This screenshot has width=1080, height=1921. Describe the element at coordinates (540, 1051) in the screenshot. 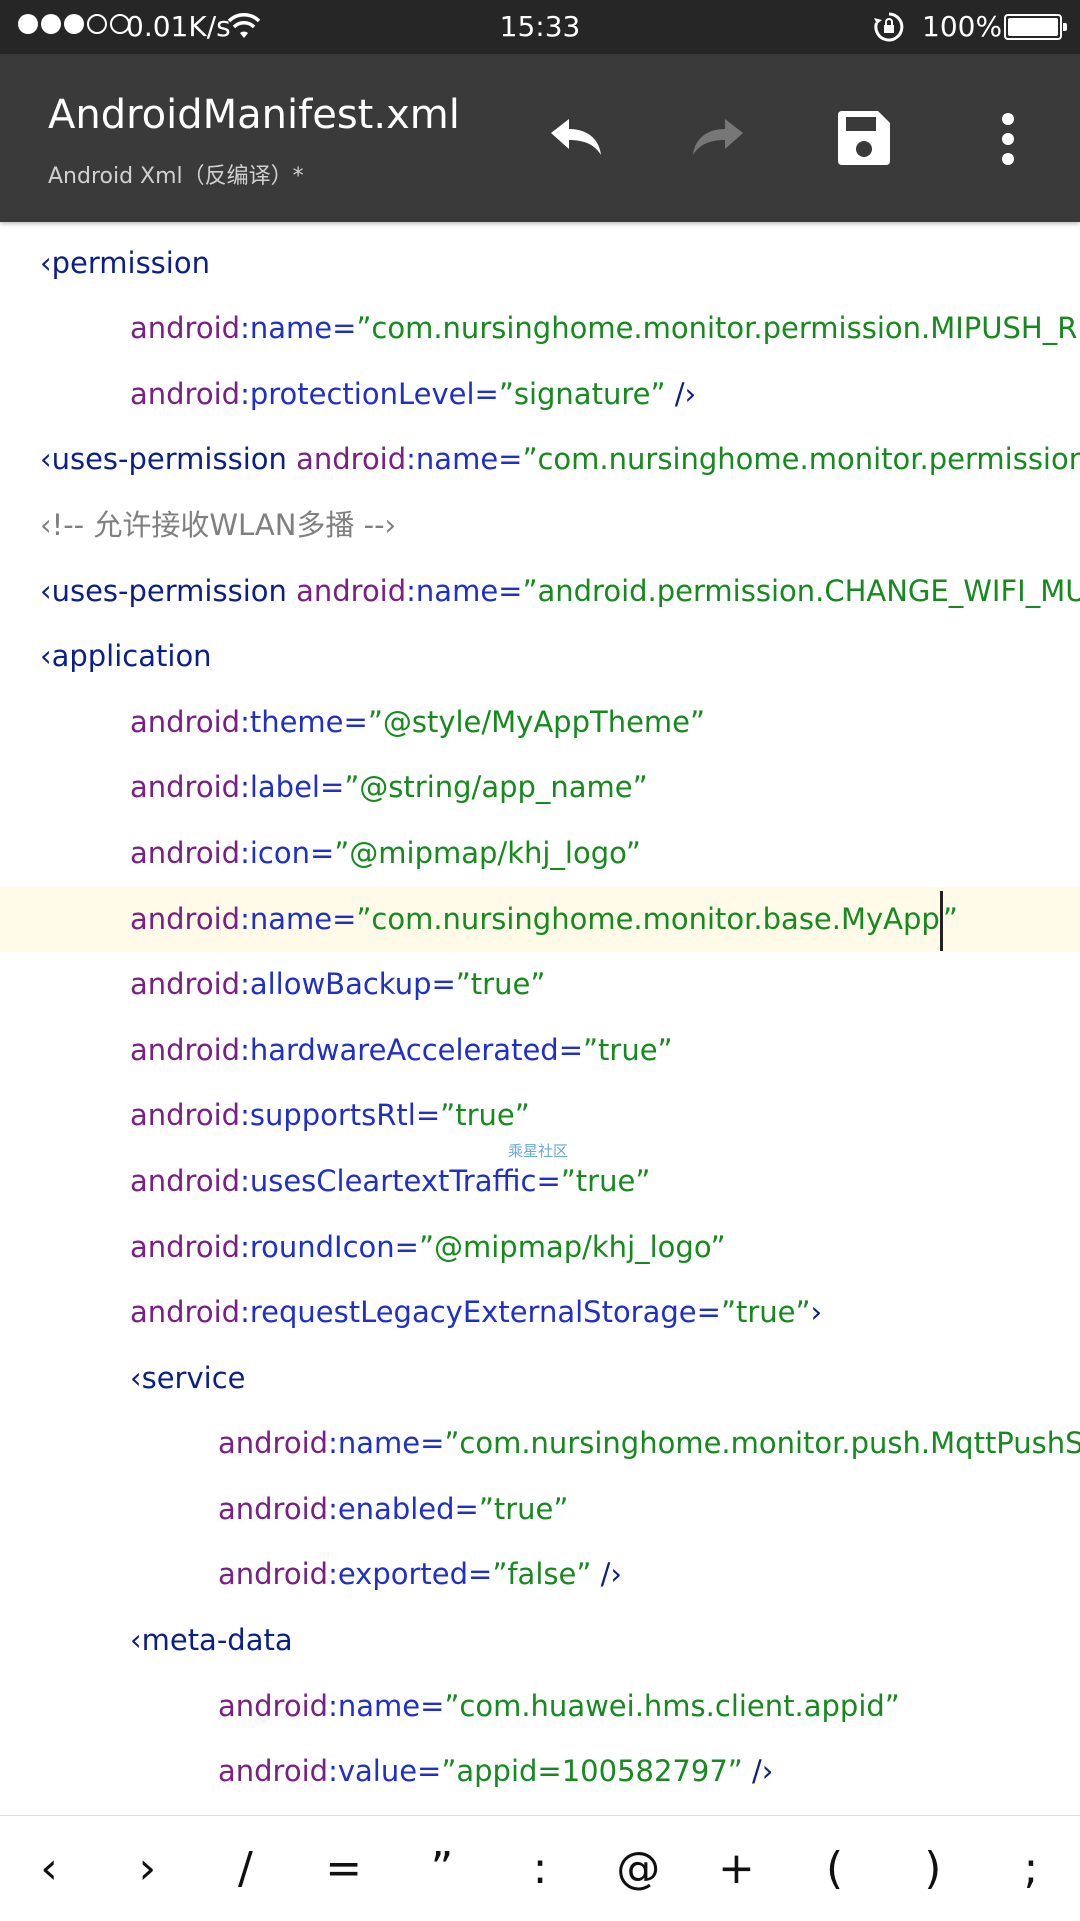

I see `code-line: android:hardwareAccelerated=”true”` at that location.